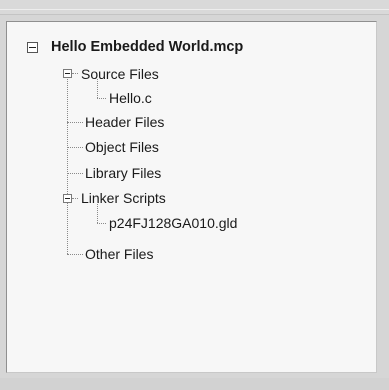 The height and width of the screenshot is (390, 389). What do you see at coordinates (130, 98) in the screenshot?
I see `tree-item-hello-c: Hello.c` at bounding box center [130, 98].